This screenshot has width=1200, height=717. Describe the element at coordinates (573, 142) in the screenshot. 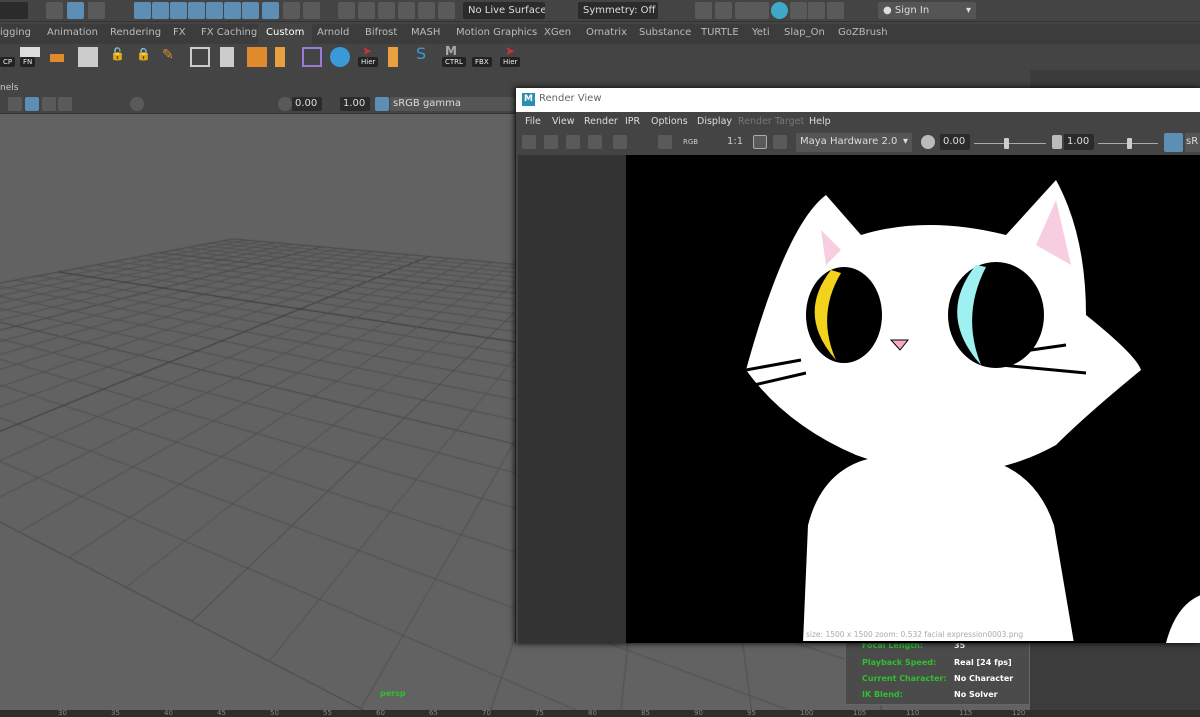

I see `snapshot-icon` at that location.